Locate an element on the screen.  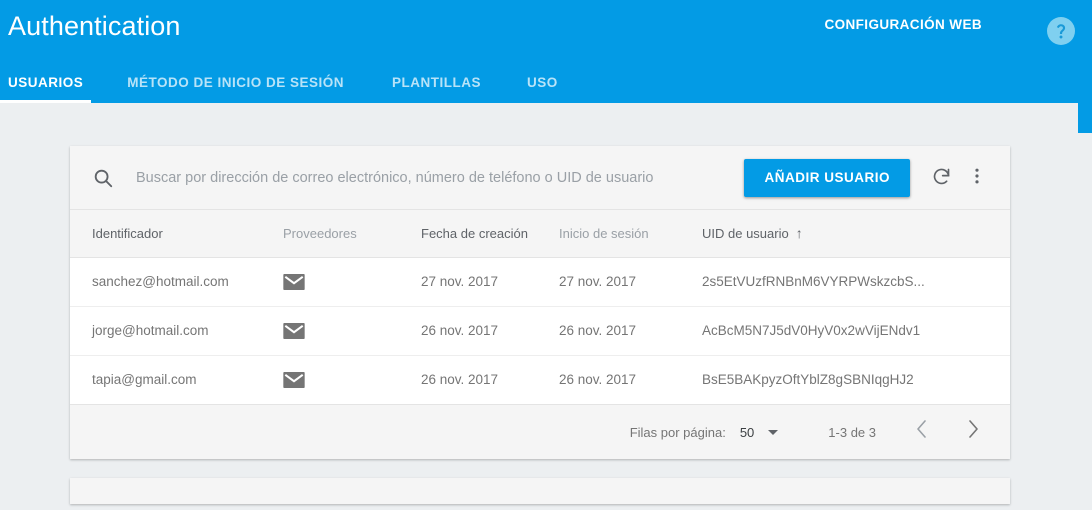
tab-label: USO is located at coordinates (542, 82).